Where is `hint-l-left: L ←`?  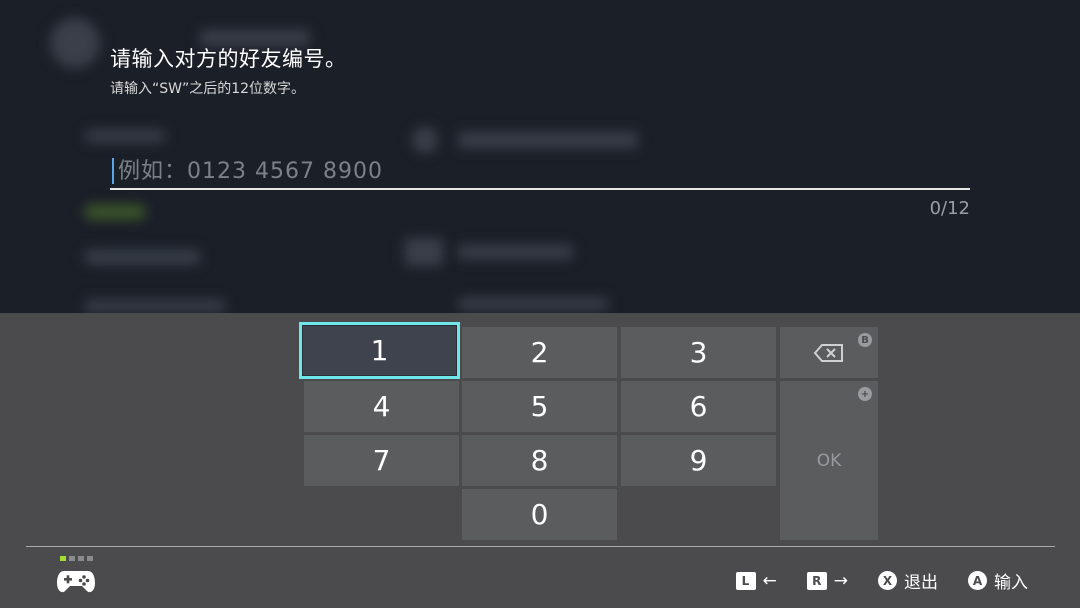
hint-l-left: L ← is located at coordinates (756, 580).